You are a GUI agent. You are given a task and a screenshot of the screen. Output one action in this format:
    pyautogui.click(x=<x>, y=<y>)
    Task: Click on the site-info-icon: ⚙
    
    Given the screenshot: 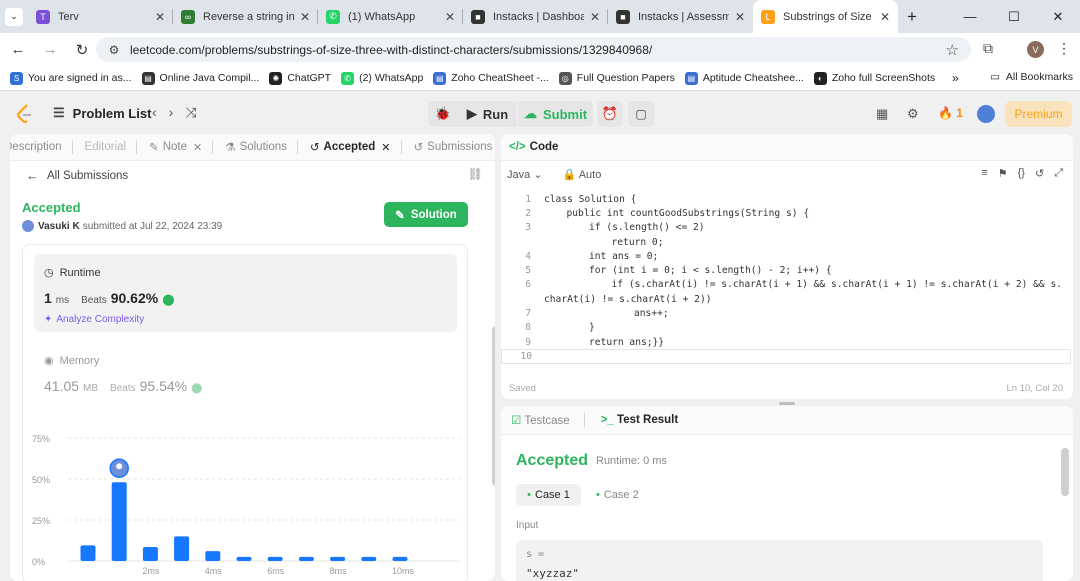 What is the action you would take?
    pyautogui.click(x=114, y=50)
    